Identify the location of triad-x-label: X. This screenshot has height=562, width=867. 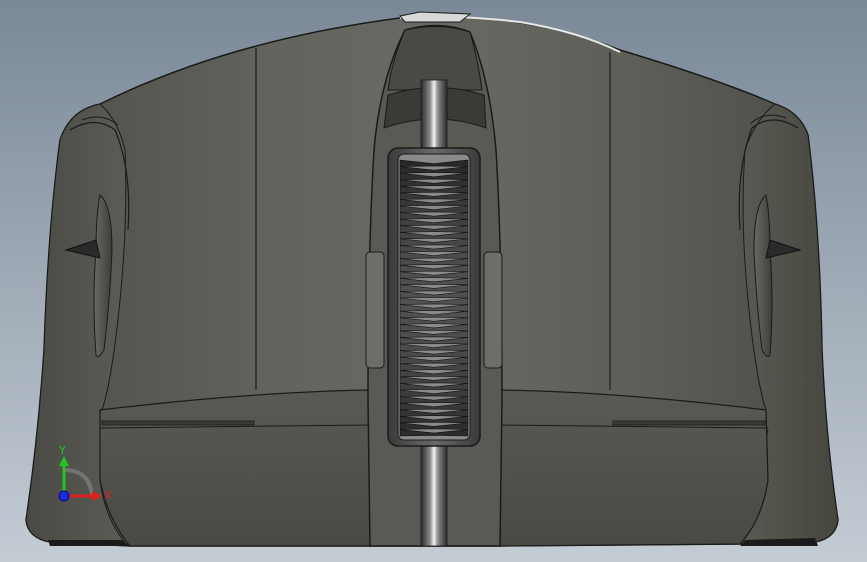
(108, 495).